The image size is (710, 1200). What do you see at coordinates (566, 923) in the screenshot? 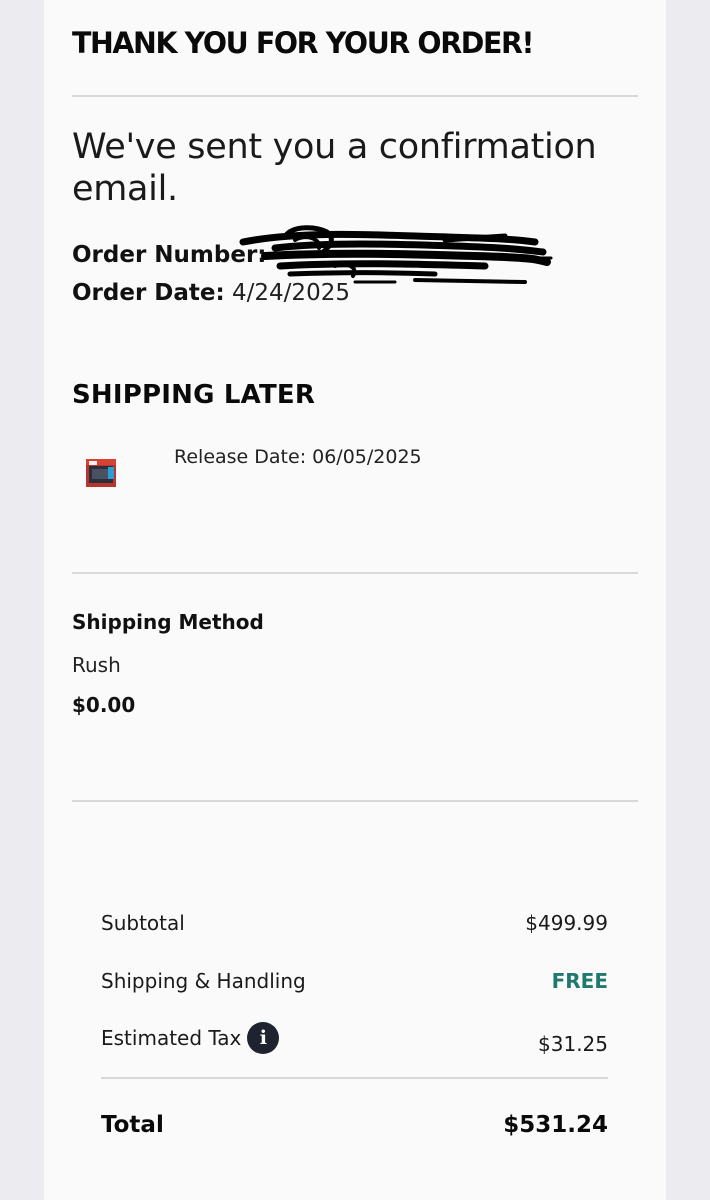
I see `subtotal-value: $499.99` at bounding box center [566, 923].